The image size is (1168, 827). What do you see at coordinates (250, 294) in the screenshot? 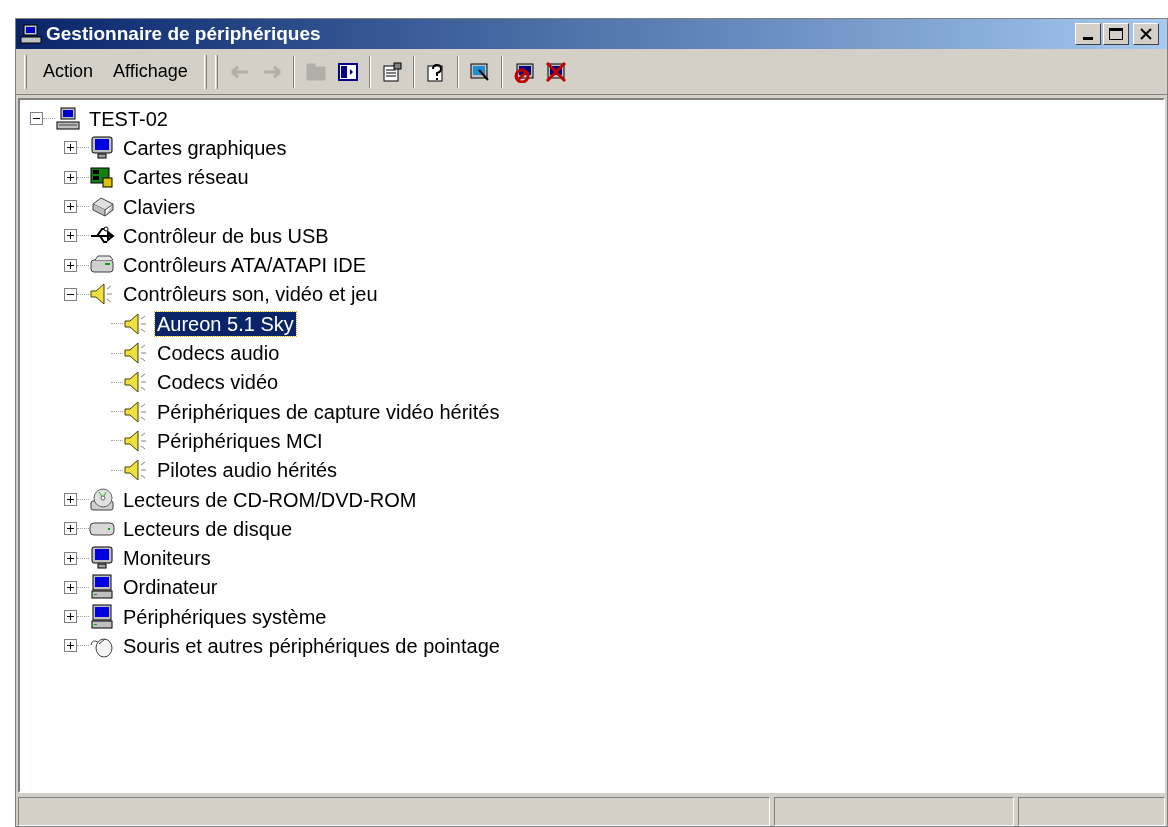
I see `tree-item: Contrôleurs son, vidéo et jeu` at bounding box center [250, 294].